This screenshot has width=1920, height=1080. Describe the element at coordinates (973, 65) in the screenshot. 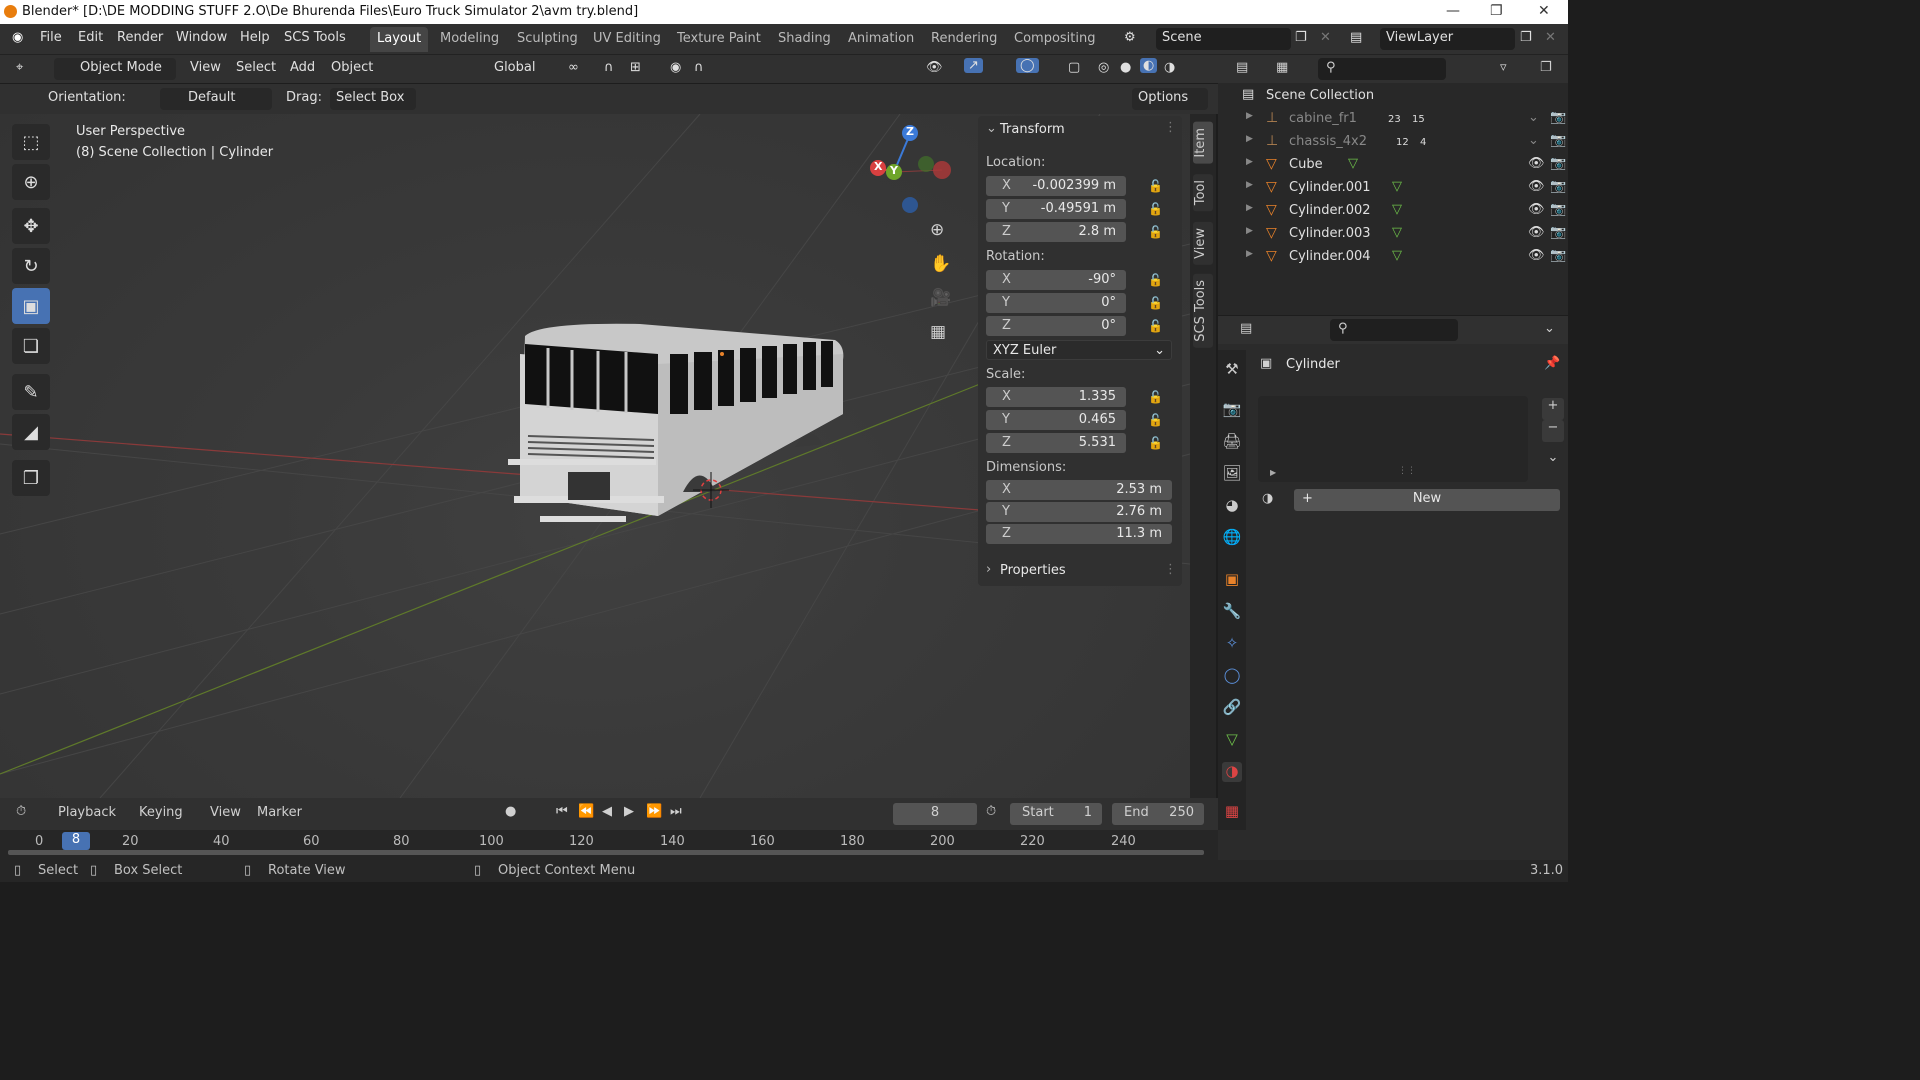

I see `gizmo-toggle-icon: ↗` at that location.